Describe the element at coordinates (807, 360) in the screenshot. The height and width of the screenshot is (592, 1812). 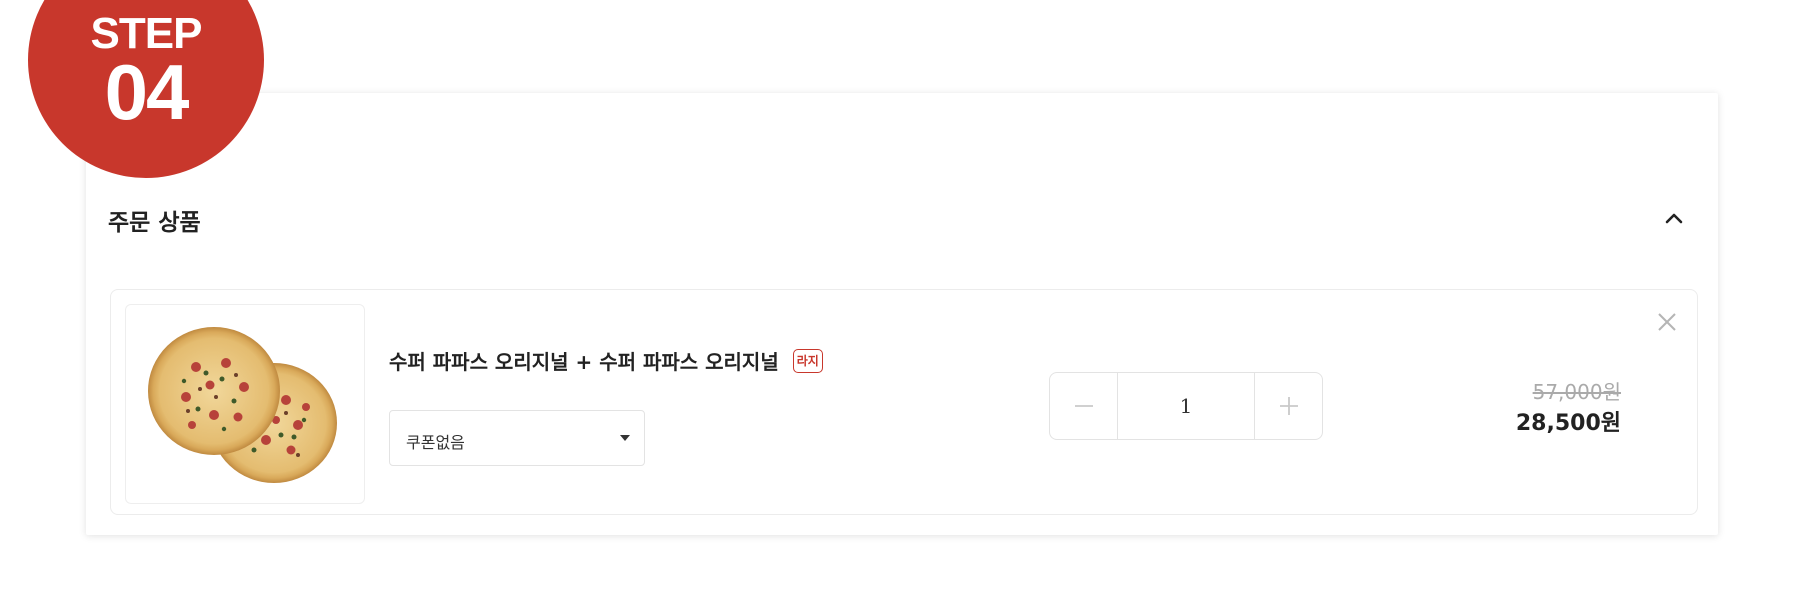
I see `size-badge: 라지` at that location.